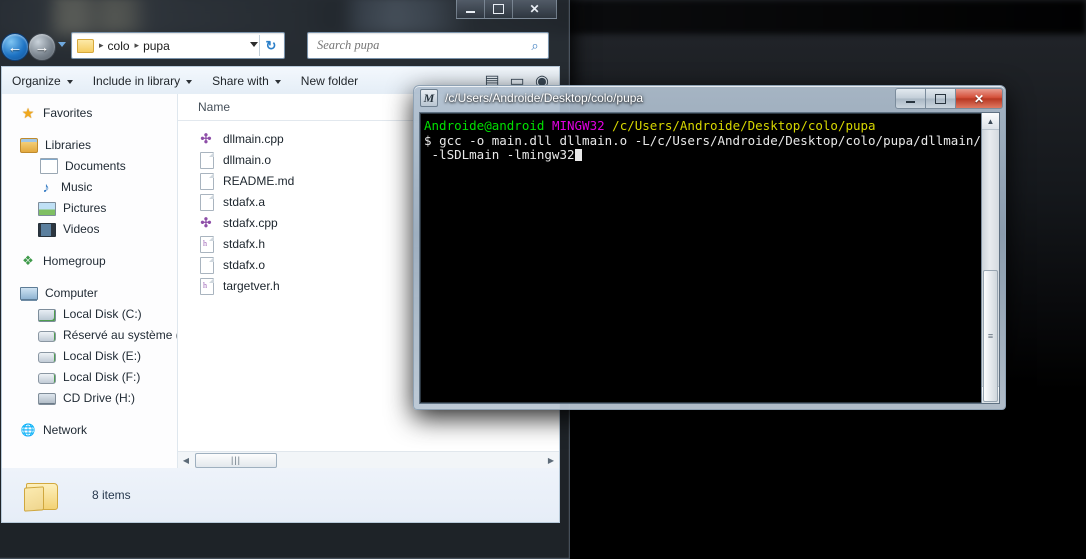 The width and height of the screenshot is (1086, 559). Describe the element at coordinates (186, 460) in the screenshot. I see `scroll-left-icon: ◀` at that location.